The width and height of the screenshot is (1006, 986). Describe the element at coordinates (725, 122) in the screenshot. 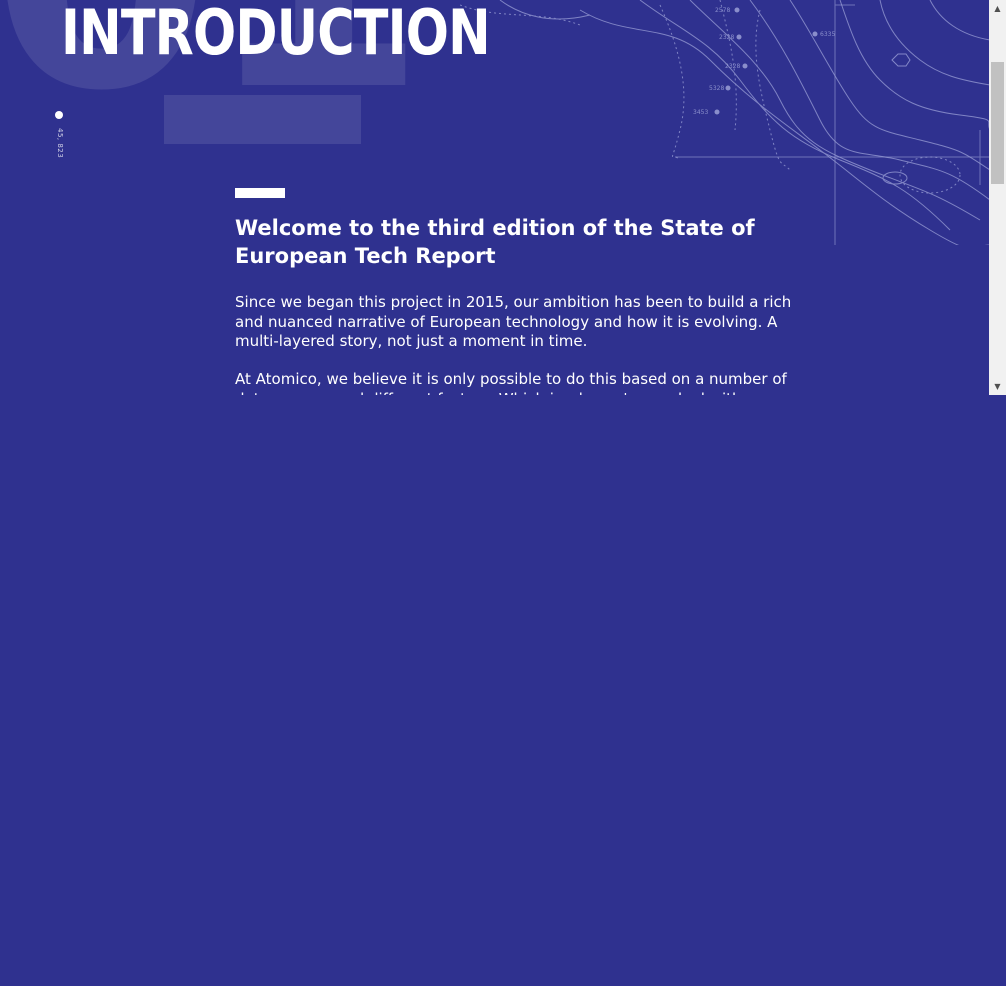

I see `topographic-map-illustration: 2578 2328 2328 5328 3453 6335` at that location.